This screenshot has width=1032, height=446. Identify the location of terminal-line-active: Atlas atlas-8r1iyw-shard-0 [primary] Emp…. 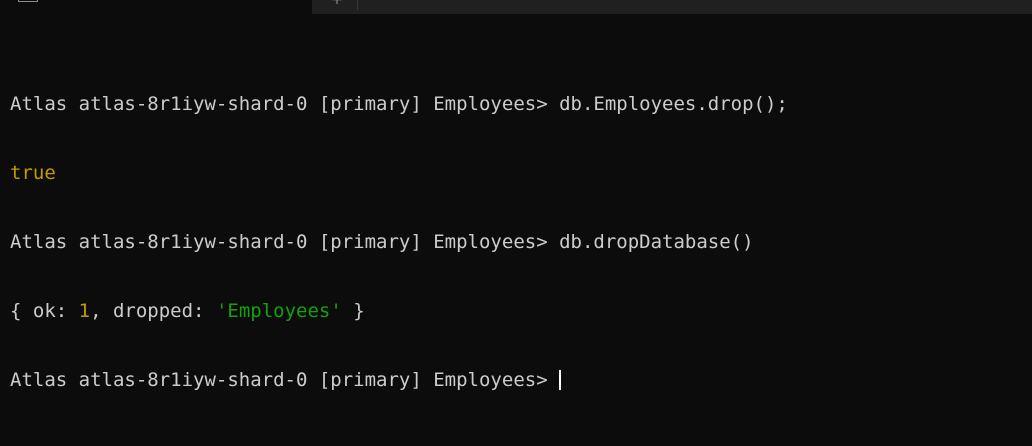
(516, 380).